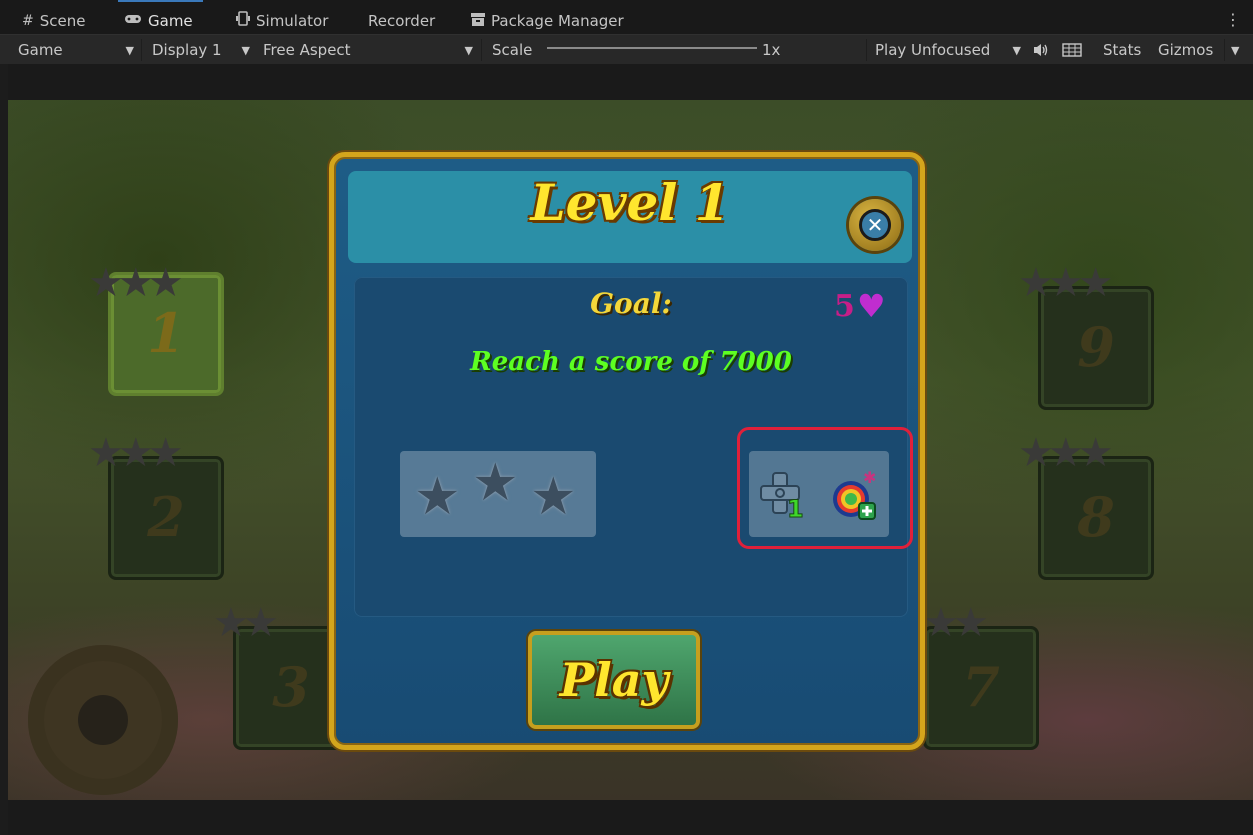 This screenshot has width=1253, height=835. Describe the element at coordinates (133, 21) in the screenshot. I see `gamepad-icon` at that location.